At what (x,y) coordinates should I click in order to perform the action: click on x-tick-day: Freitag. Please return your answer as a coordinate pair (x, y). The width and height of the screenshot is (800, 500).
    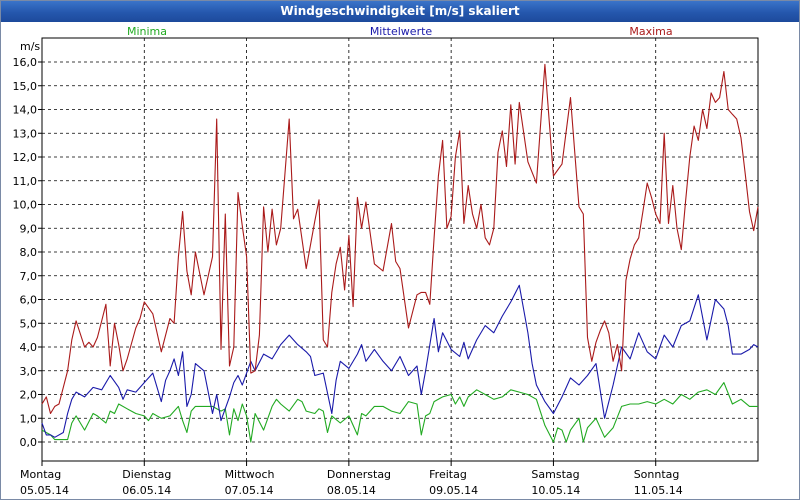
    Looking at the image, I should click on (448, 474).